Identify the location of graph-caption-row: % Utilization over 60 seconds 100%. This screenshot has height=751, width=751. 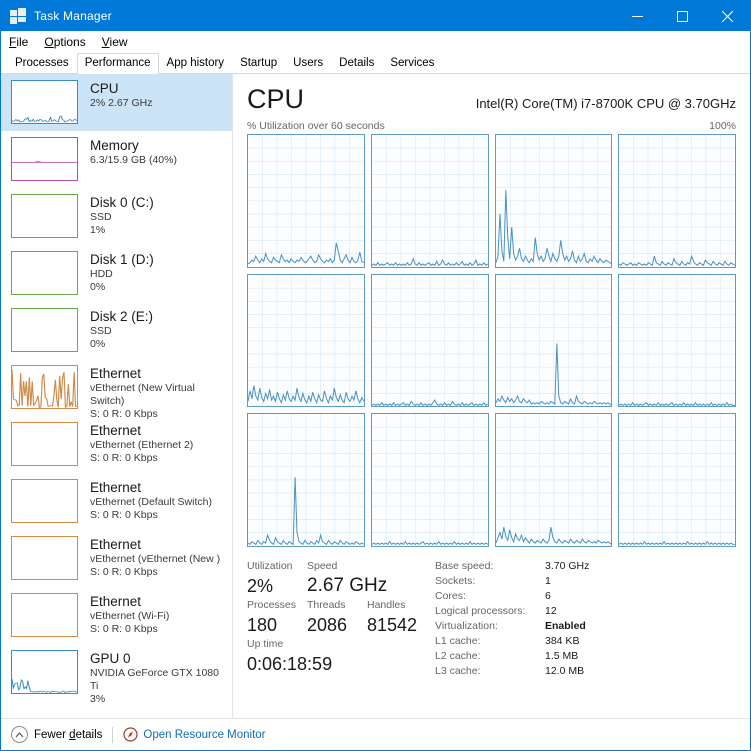
(491, 126).